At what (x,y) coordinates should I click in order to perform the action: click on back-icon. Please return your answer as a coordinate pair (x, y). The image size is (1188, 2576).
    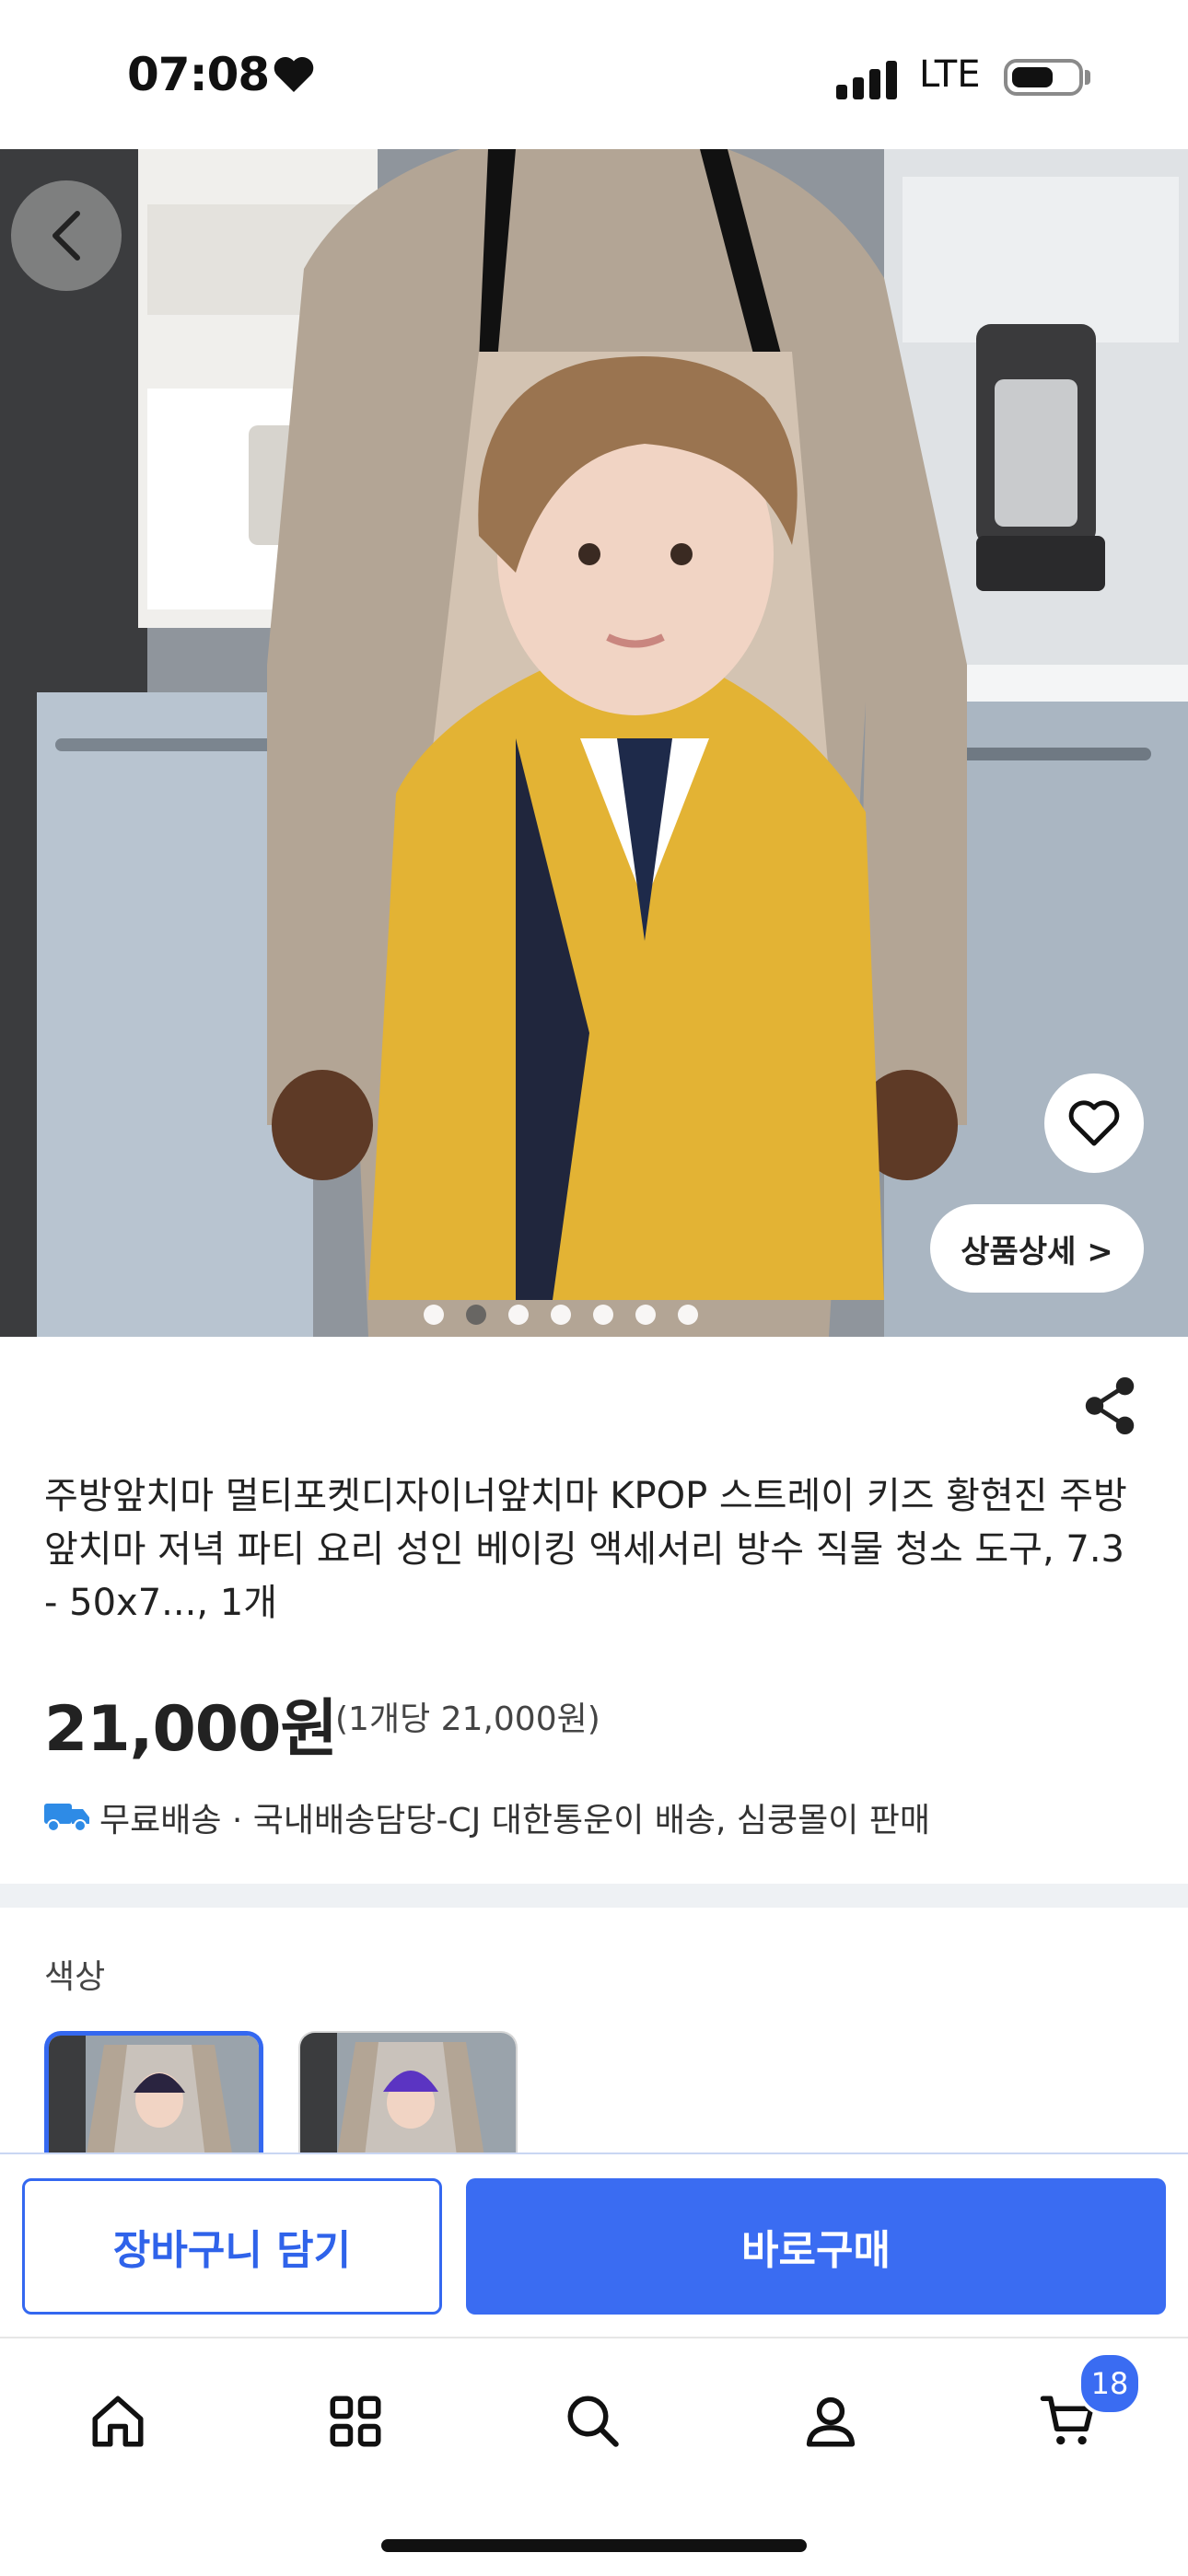
    Looking at the image, I should click on (66, 236).